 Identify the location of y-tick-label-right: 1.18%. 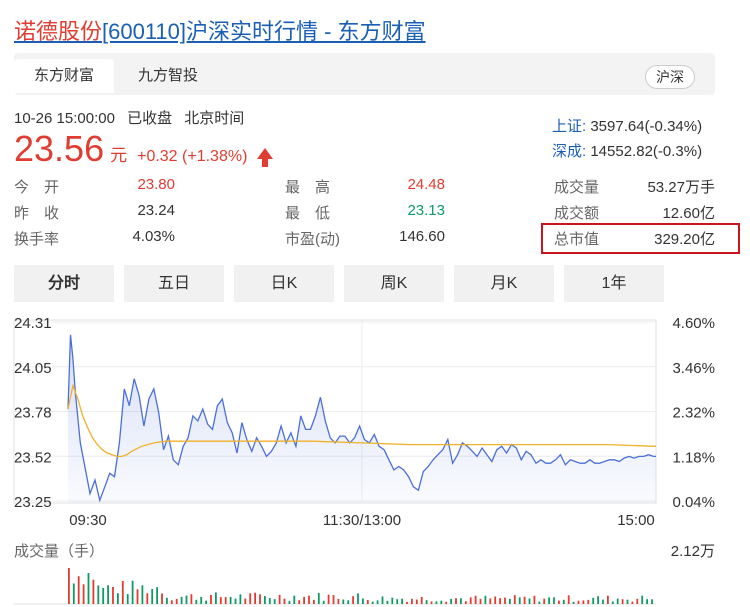
(693, 457).